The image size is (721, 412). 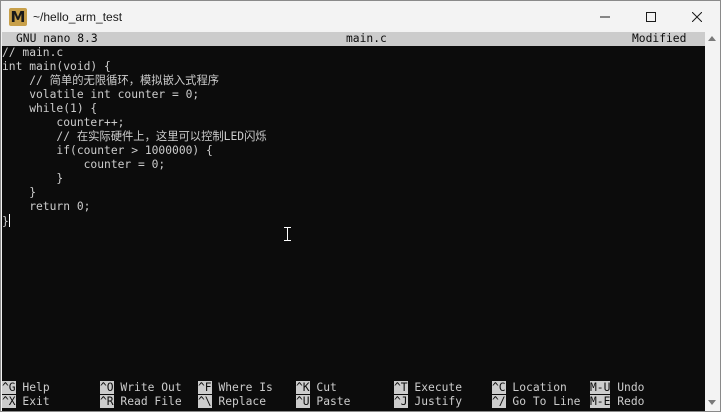 I want to click on shortcut-go-to-line: ^/ Go To Line, so click(x=536, y=402).